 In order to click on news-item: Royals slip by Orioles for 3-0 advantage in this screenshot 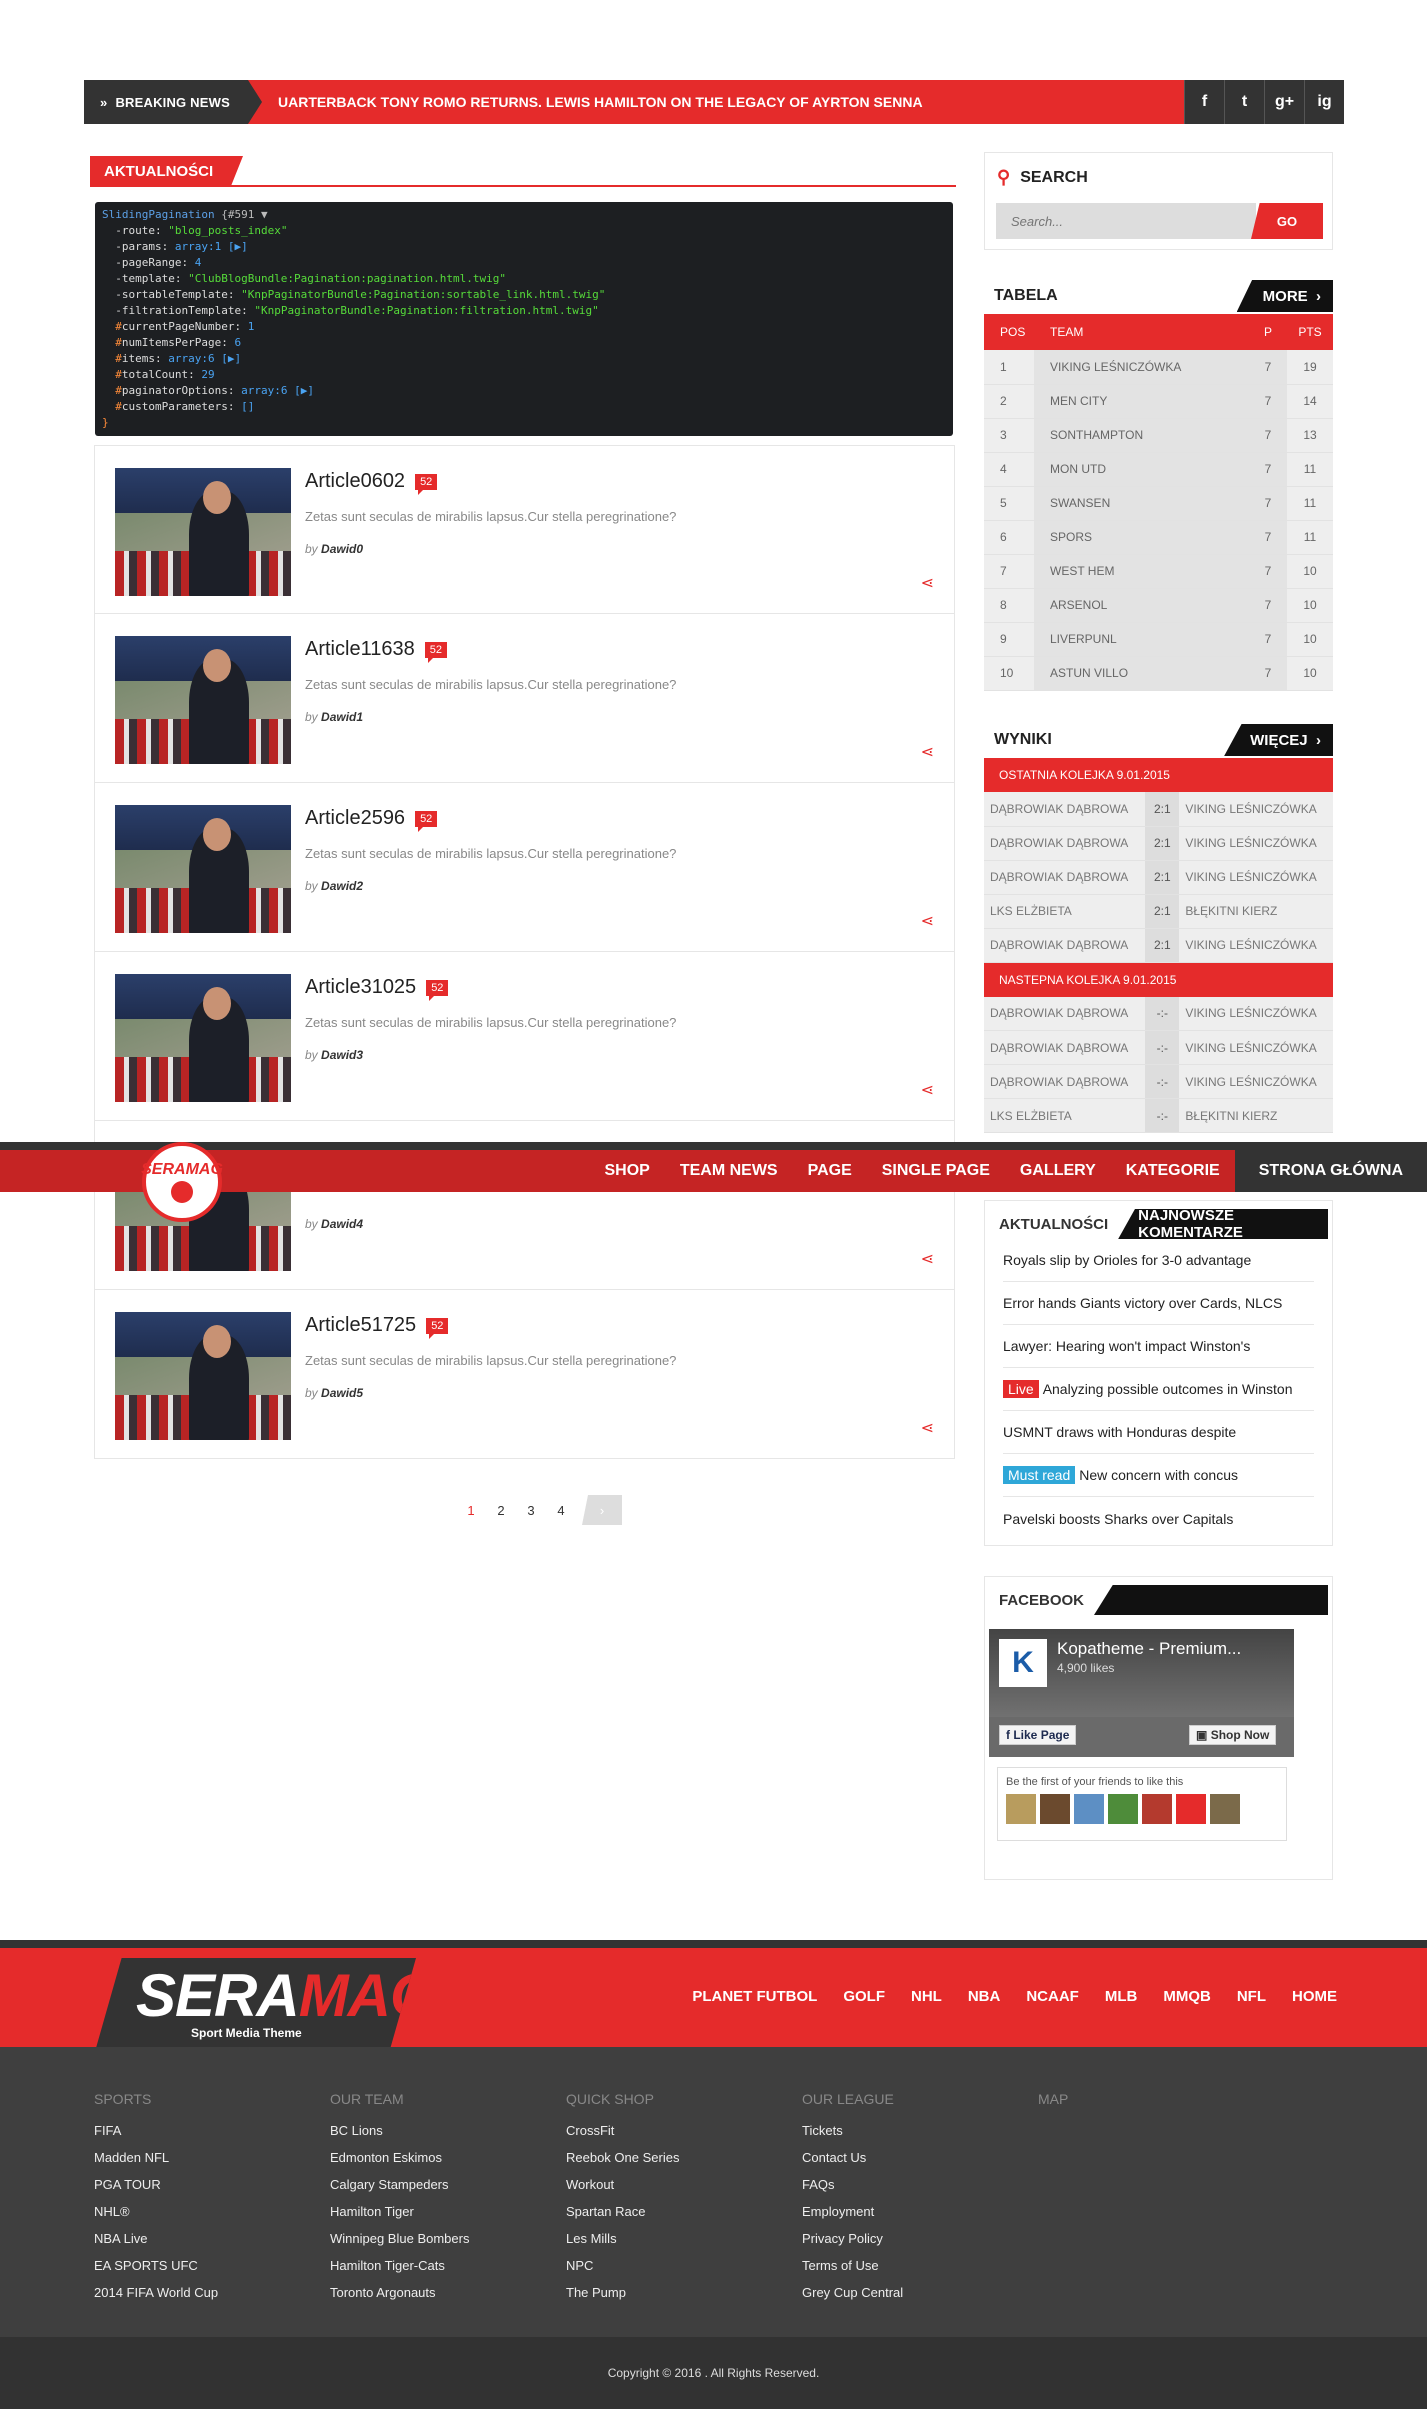, I will do `click(1158, 1260)`.